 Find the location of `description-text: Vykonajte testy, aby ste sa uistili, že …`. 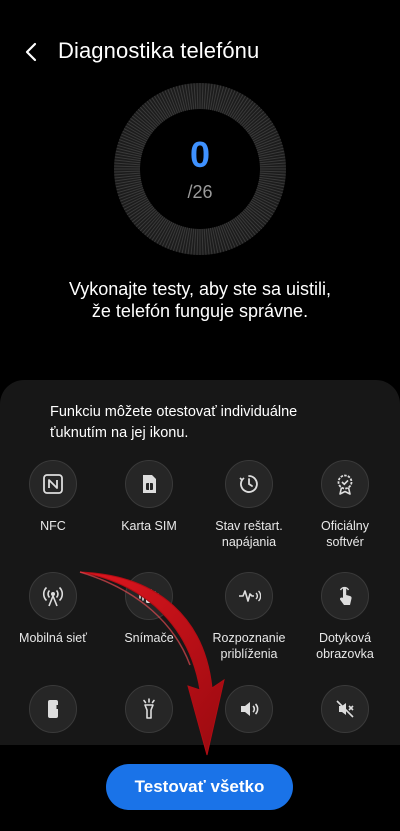

description-text: Vykonajte testy, aby ste sa uistili, že … is located at coordinates (200, 300).